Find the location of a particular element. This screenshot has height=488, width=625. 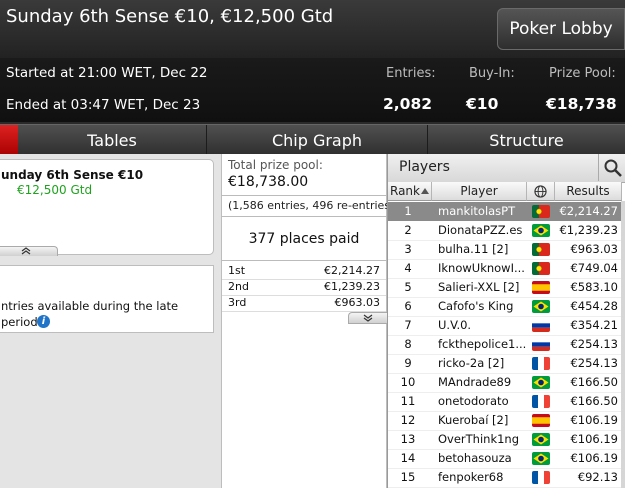

search-button is located at coordinates (611, 167).